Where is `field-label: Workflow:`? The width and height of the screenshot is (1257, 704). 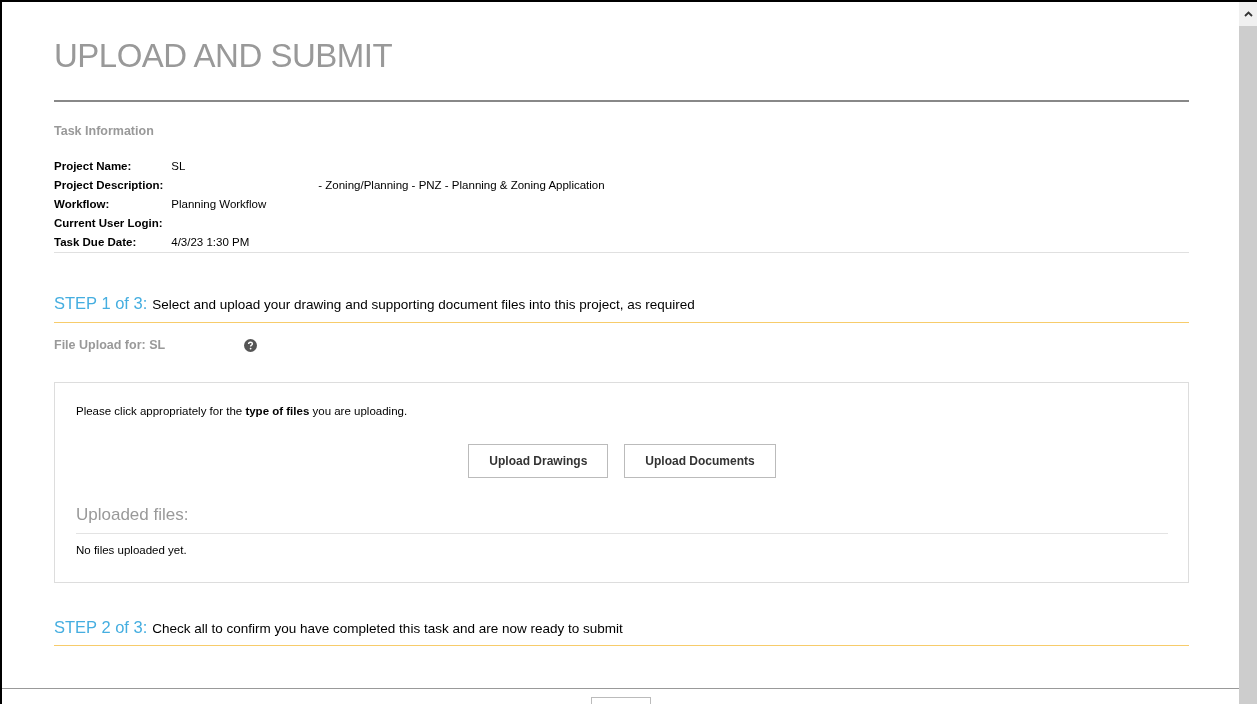
field-label: Workflow: is located at coordinates (82, 204).